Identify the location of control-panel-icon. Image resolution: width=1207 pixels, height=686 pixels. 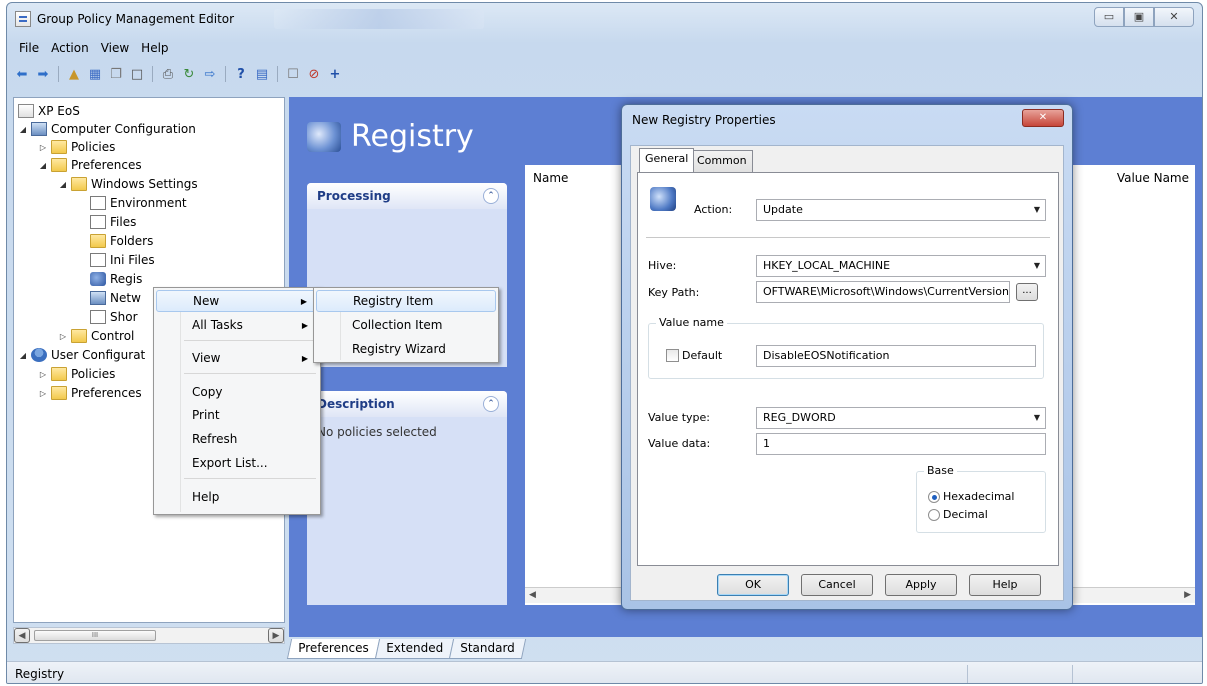
(79, 336).